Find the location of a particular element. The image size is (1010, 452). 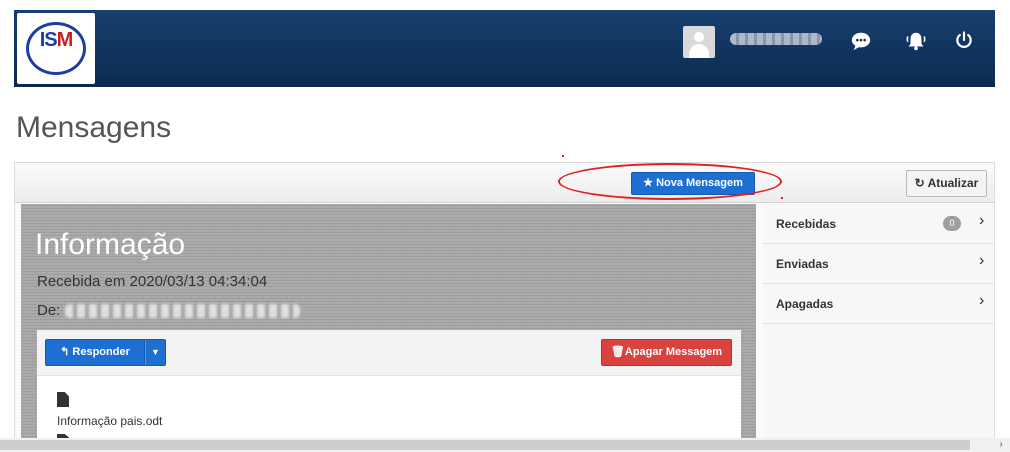

folder-label: Enviadas is located at coordinates (802, 264).